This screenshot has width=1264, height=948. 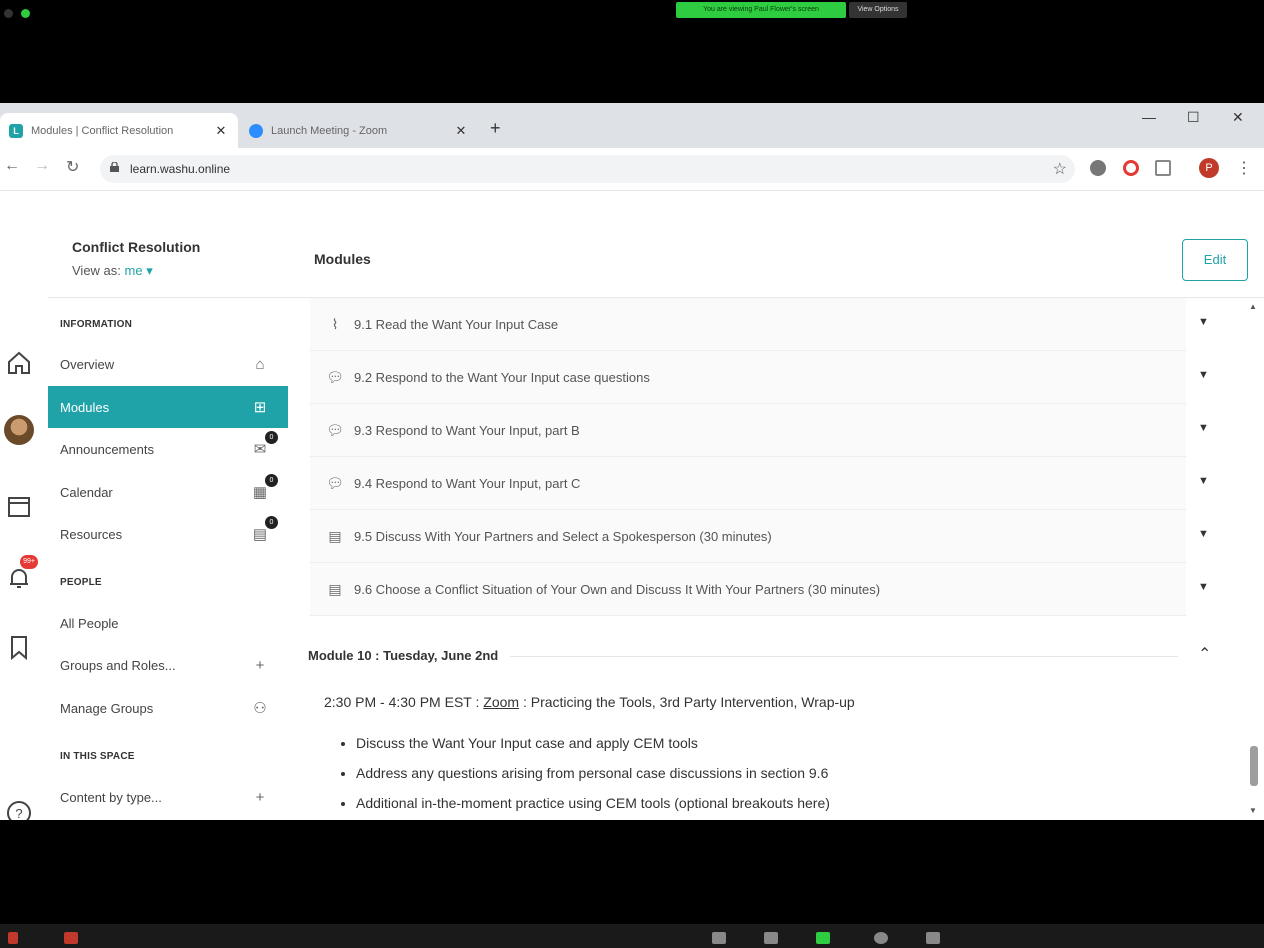 What do you see at coordinates (632, 936) in the screenshot?
I see `zoom-control-bar` at bounding box center [632, 936].